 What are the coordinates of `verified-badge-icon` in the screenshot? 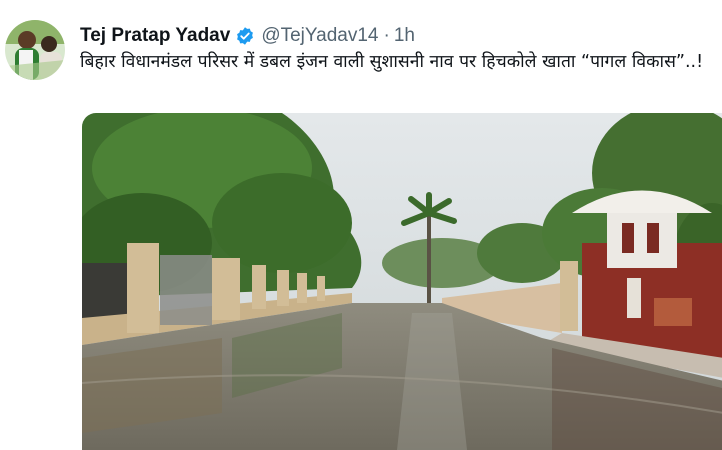 It's located at (245, 36).